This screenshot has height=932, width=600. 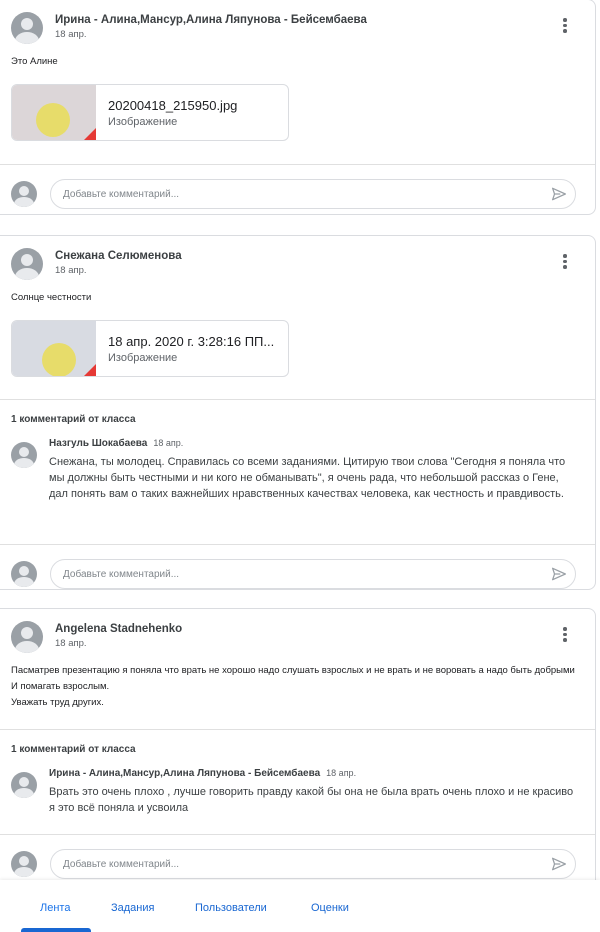 What do you see at coordinates (300, 906) in the screenshot?
I see `bottom-nav: Лента Задания Пользователи Оценки` at bounding box center [300, 906].